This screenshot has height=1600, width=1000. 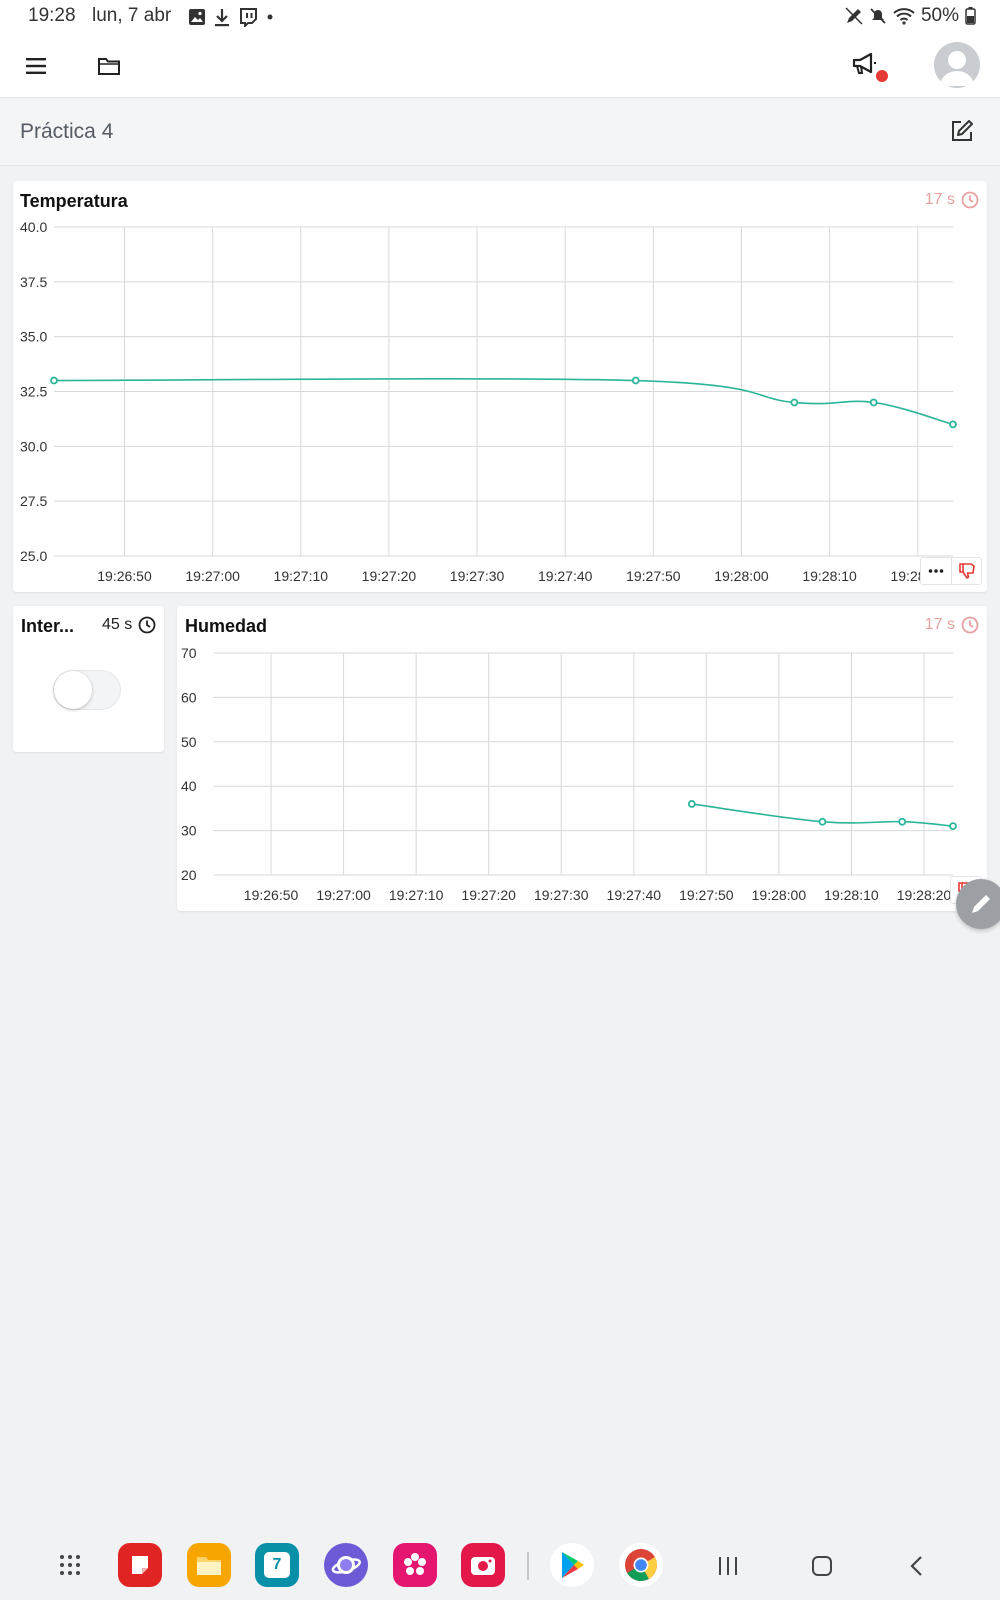 What do you see at coordinates (301, 576) in the screenshot?
I see `temperature-x-tick-label: 19:27:10` at bounding box center [301, 576].